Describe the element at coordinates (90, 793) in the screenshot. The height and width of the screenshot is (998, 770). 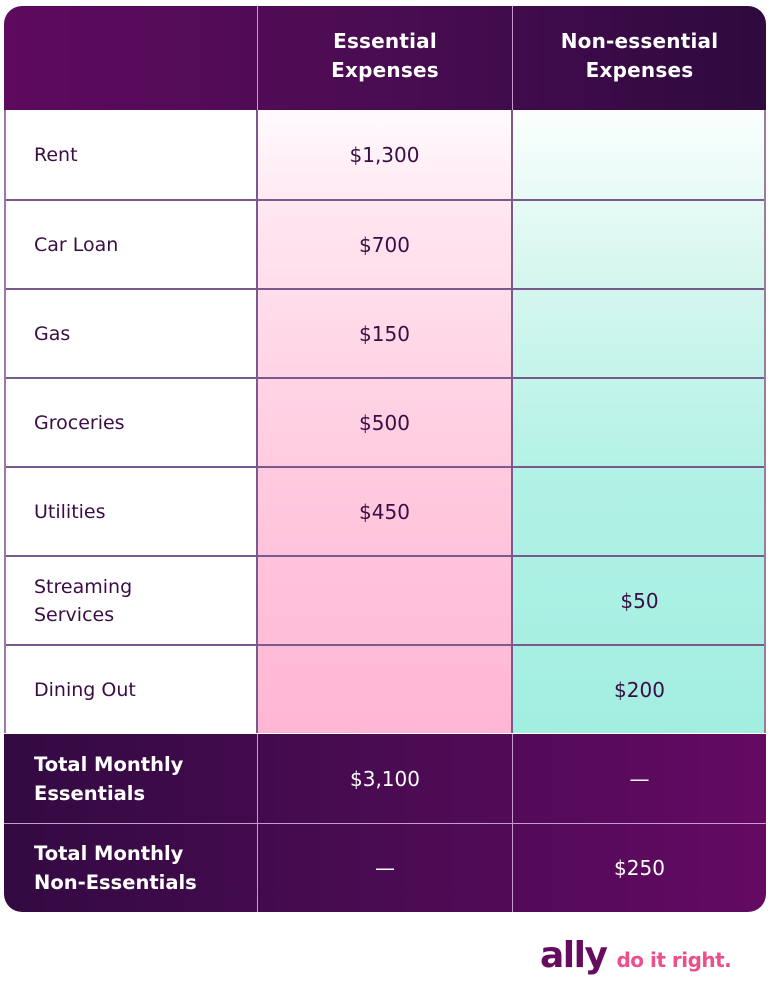
I see `total-label-line: Essentials` at that location.